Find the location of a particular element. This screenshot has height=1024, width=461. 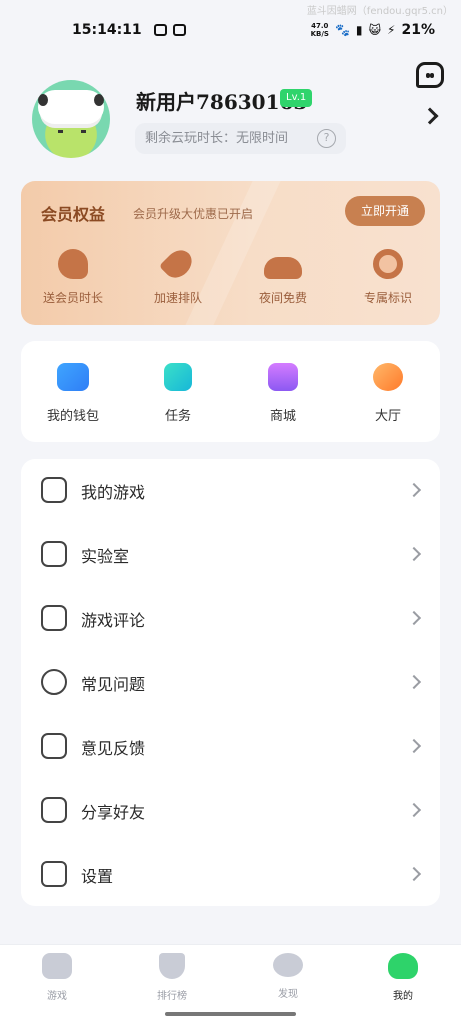

menu-item-label: 实验室 is located at coordinates (105, 556).